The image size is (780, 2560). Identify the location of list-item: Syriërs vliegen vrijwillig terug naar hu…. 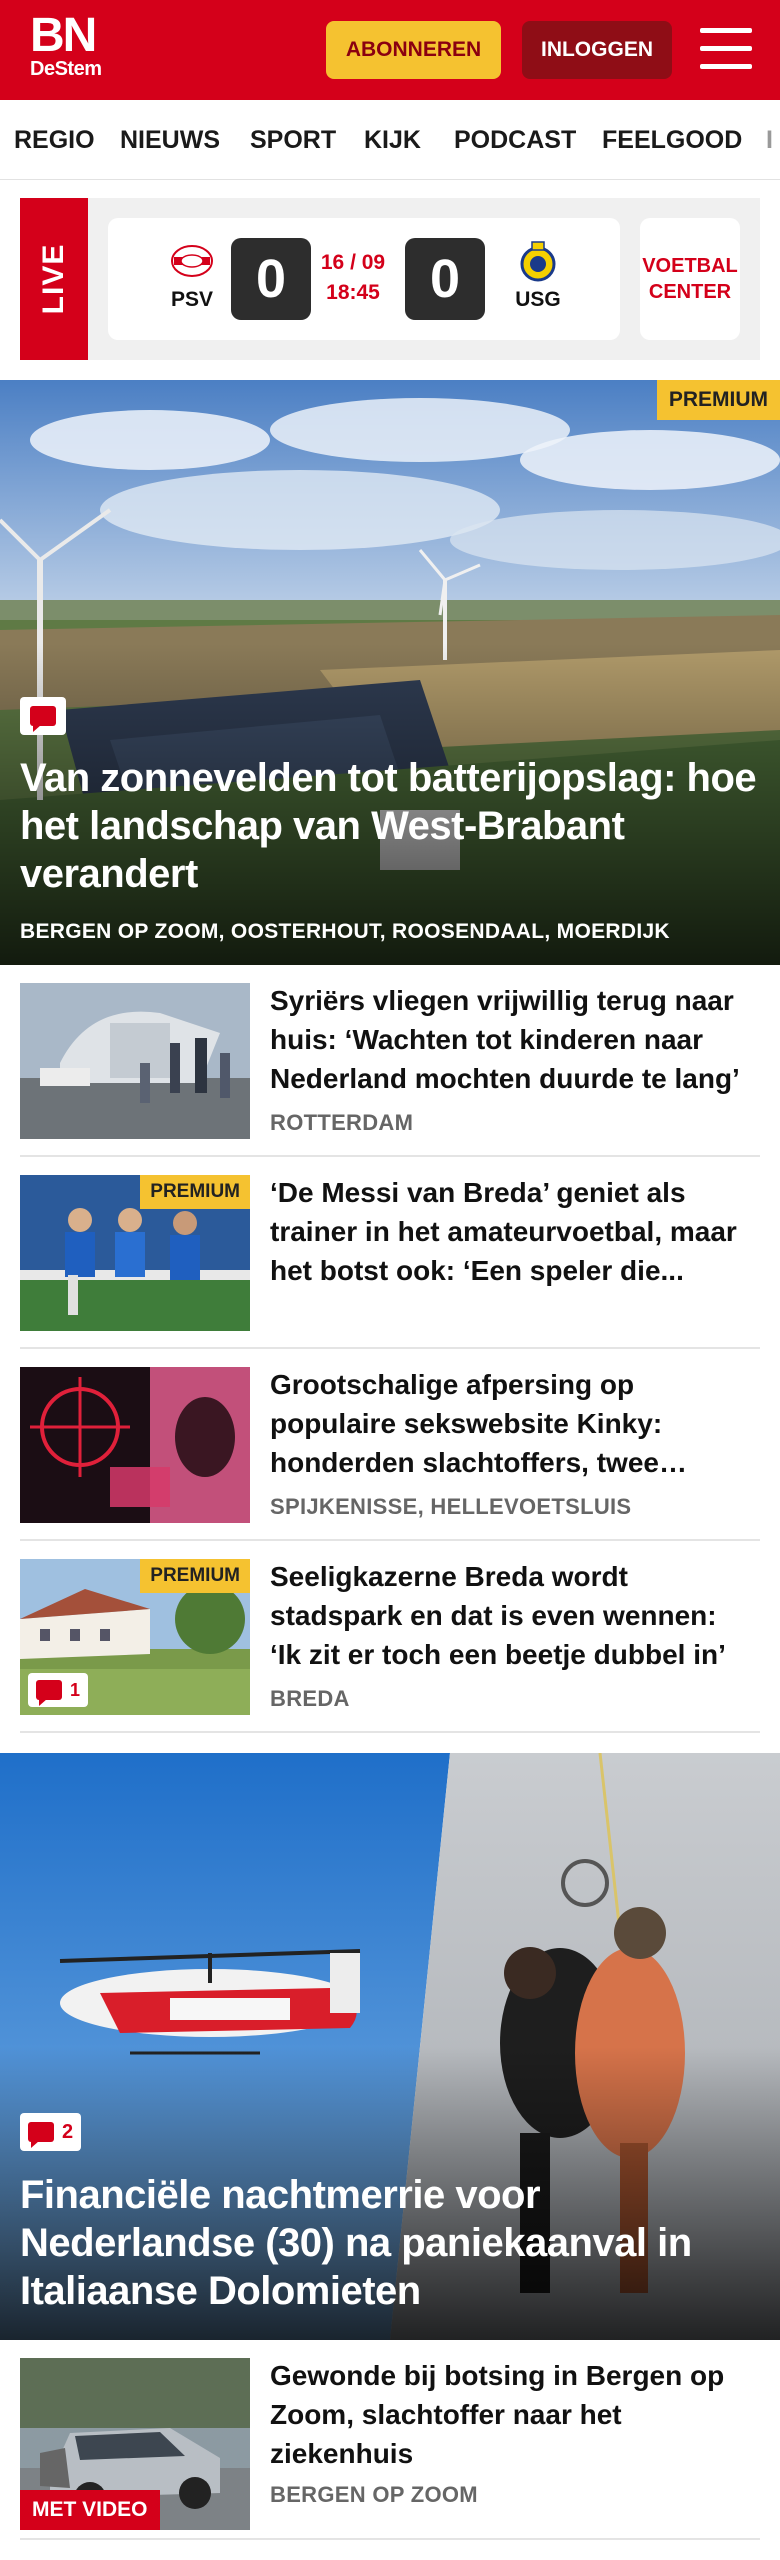
(390, 1061).